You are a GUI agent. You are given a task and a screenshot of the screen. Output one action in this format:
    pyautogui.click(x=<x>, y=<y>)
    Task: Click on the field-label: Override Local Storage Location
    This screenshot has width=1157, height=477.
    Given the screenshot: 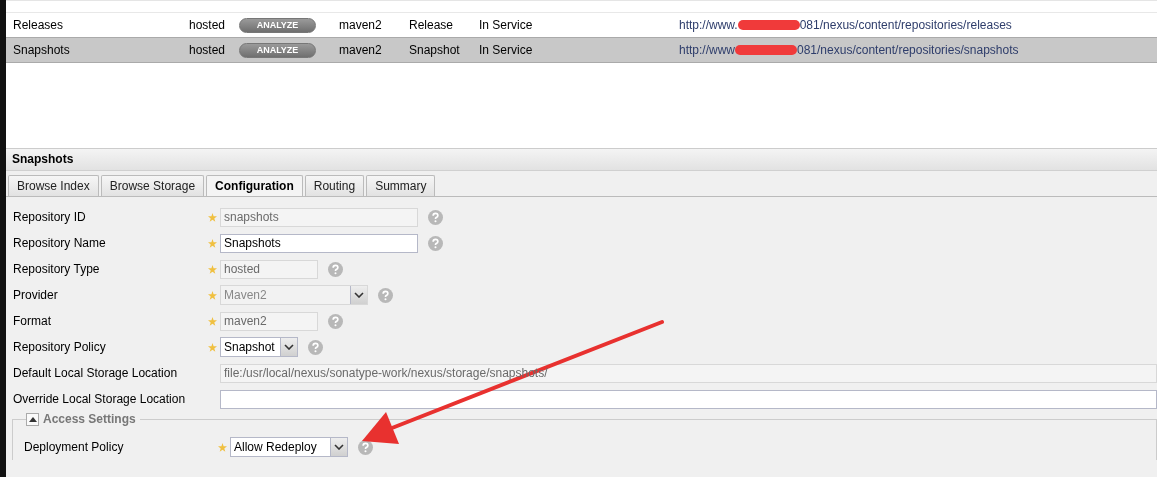 What is the action you would take?
    pyautogui.click(x=100, y=399)
    